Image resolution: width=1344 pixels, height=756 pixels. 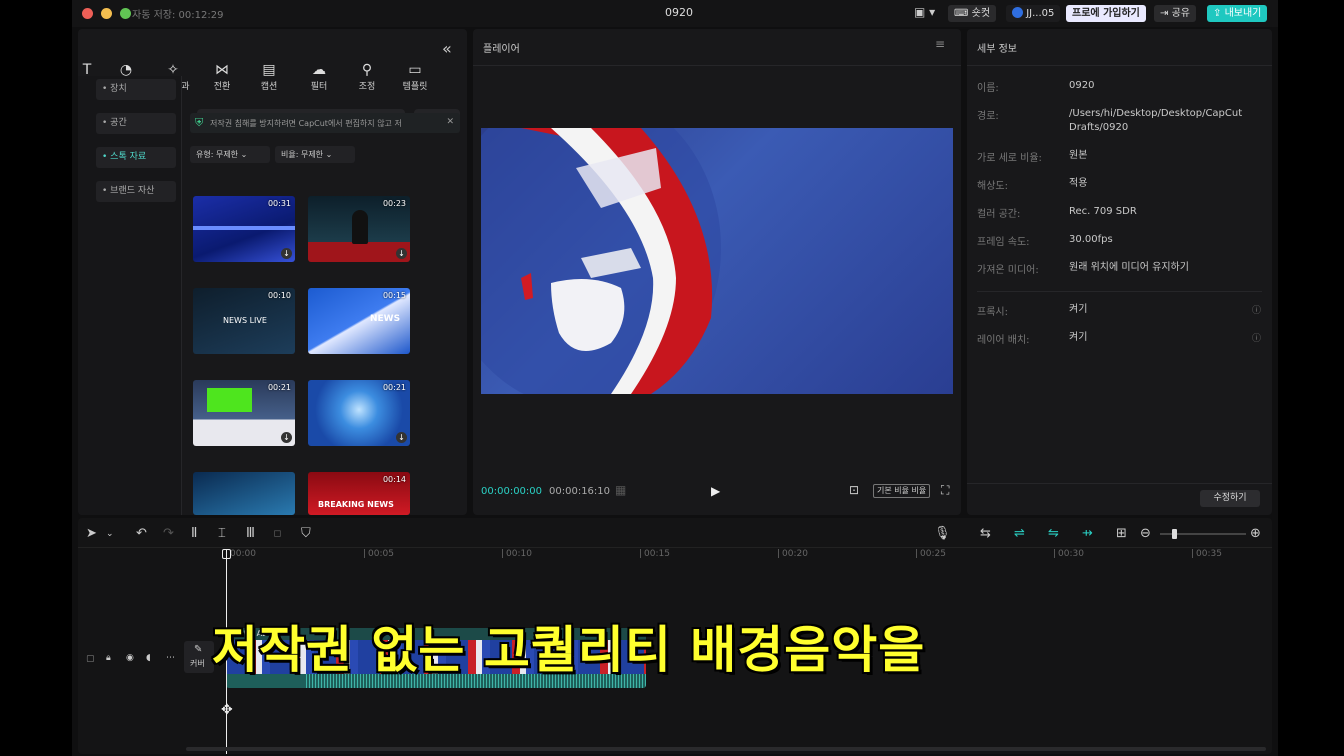 What do you see at coordinates (1230, 498) in the screenshot?
I see `edit-button: 수정하기` at bounding box center [1230, 498].